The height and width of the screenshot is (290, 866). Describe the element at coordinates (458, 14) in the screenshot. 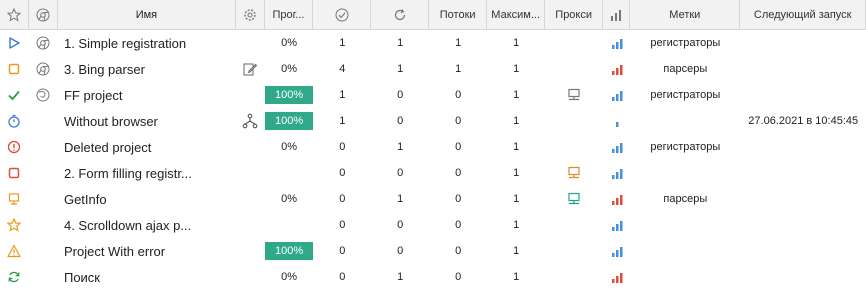

I see `column-threads: Потоки` at that location.